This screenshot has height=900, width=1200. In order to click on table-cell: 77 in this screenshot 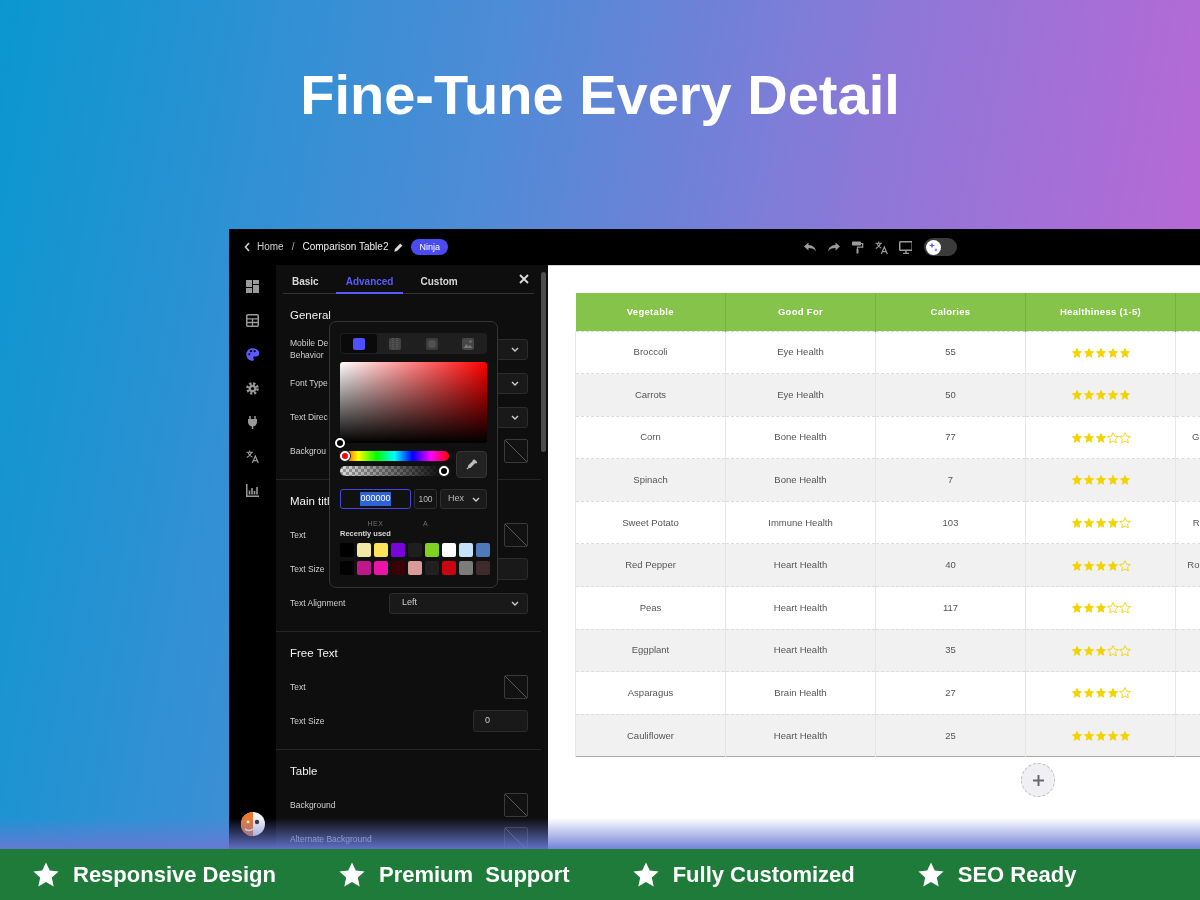, I will do `click(950, 437)`.